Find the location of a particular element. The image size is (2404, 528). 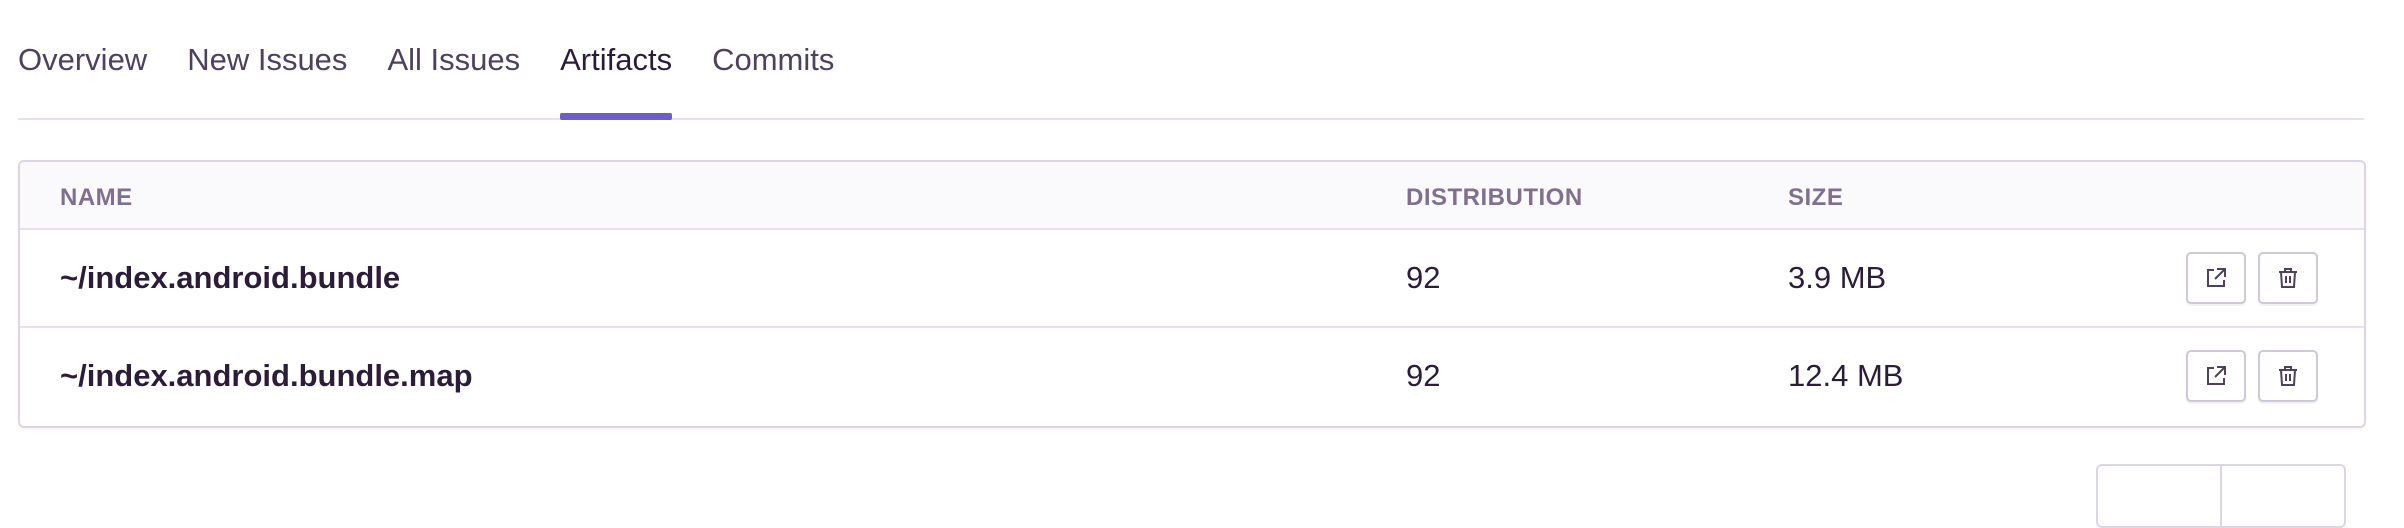

header-distribution: DISTRIBUTION is located at coordinates (1494, 197).